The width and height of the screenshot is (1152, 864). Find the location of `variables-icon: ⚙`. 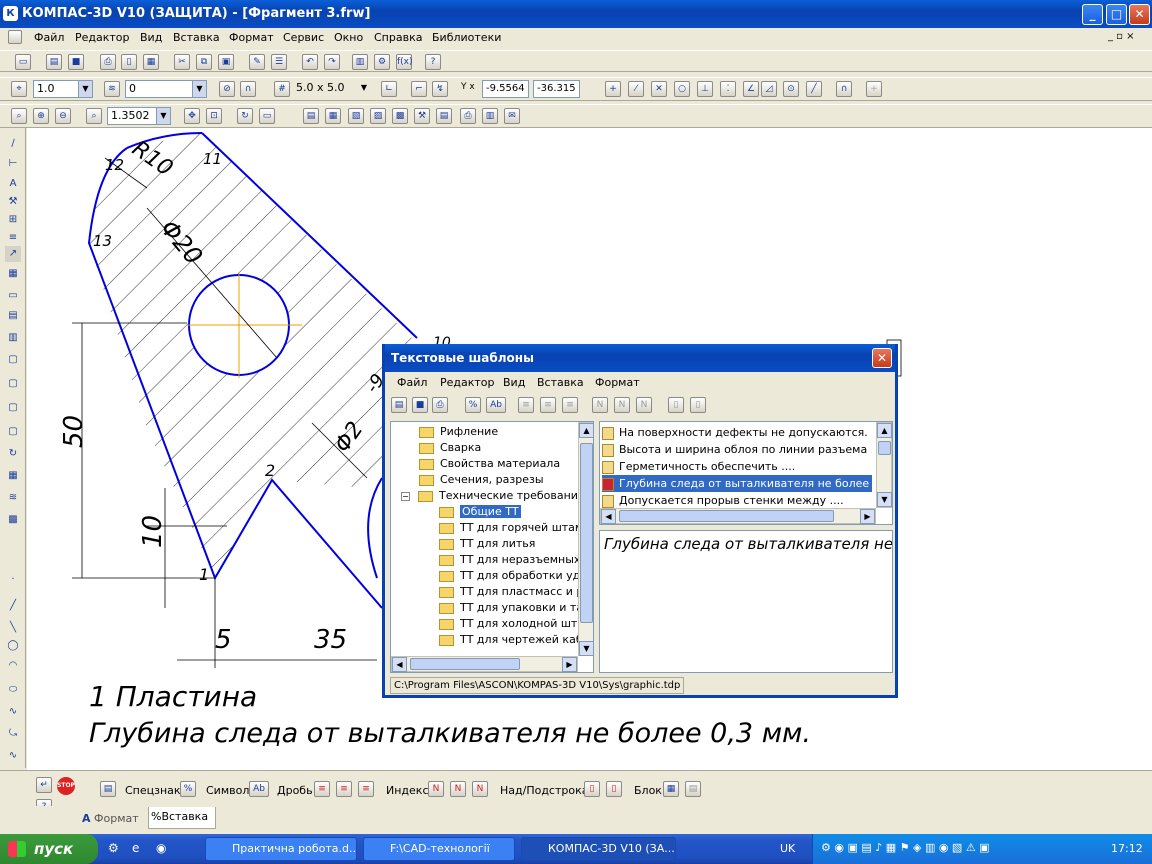

variables-icon: ⚙ is located at coordinates (382, 62).